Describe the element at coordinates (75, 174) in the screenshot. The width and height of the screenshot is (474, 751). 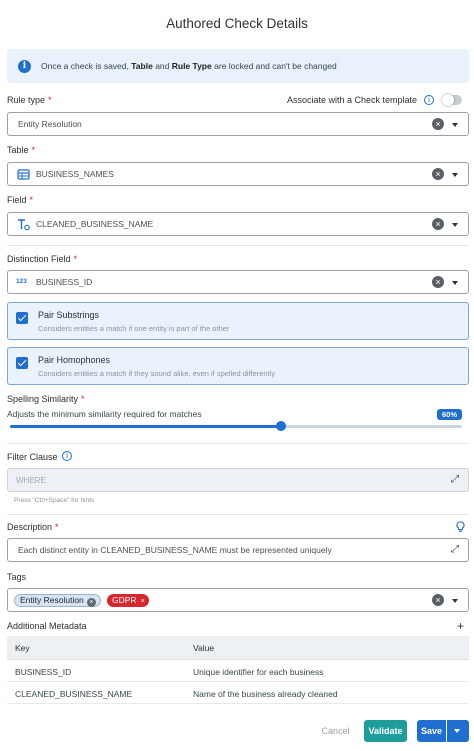
I see `table-value: BUSINESS_NAMES` at that location.